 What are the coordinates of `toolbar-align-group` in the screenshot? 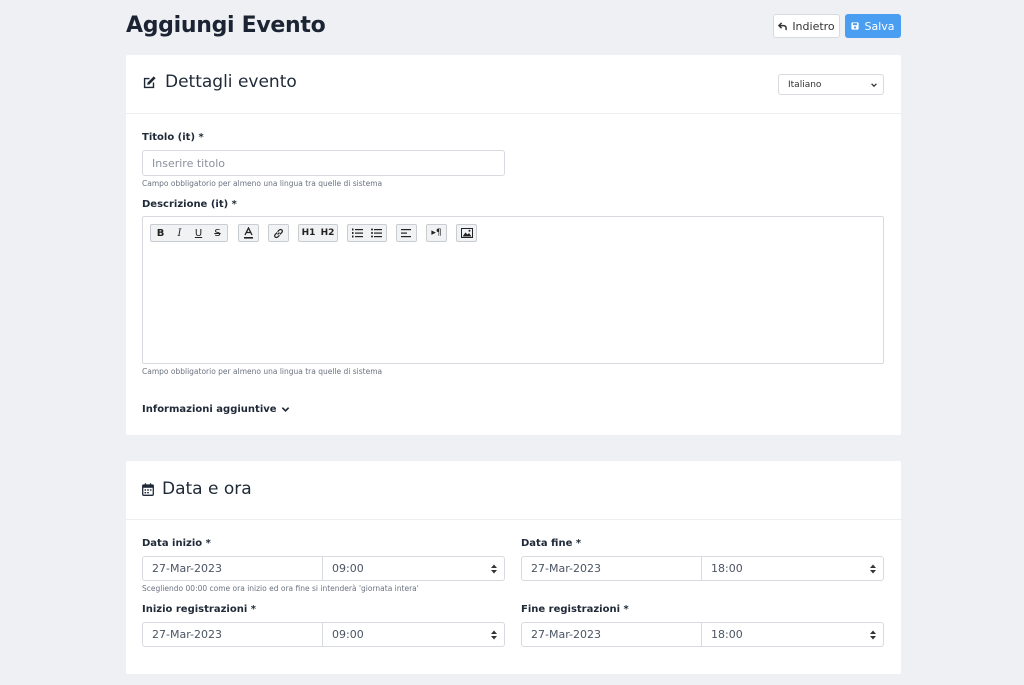 It's located at (406, 233).